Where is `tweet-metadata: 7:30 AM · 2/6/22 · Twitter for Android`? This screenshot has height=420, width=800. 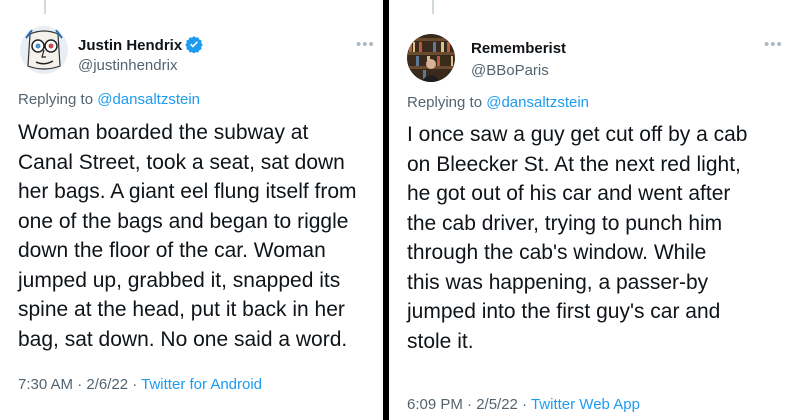 tweet-metadata: 7:30 AM · 2/6/22 · Twitter for Android is located at coordinates (140, 384).